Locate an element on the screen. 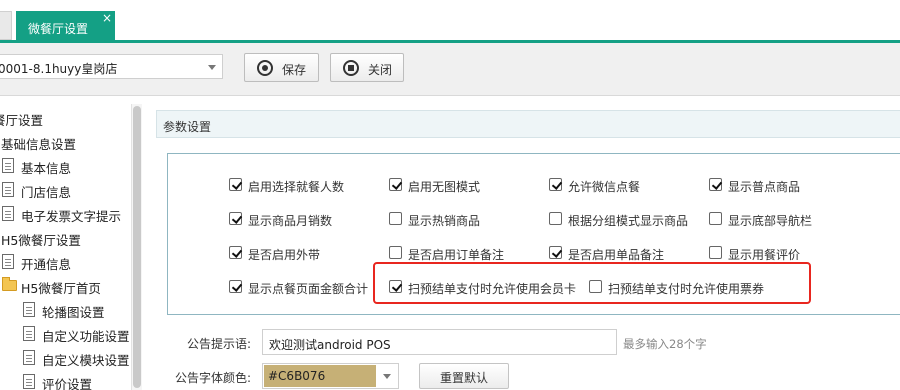 This screenshot has width=900, height=390. save-button: 保存 is located at coordinates (281, 67).